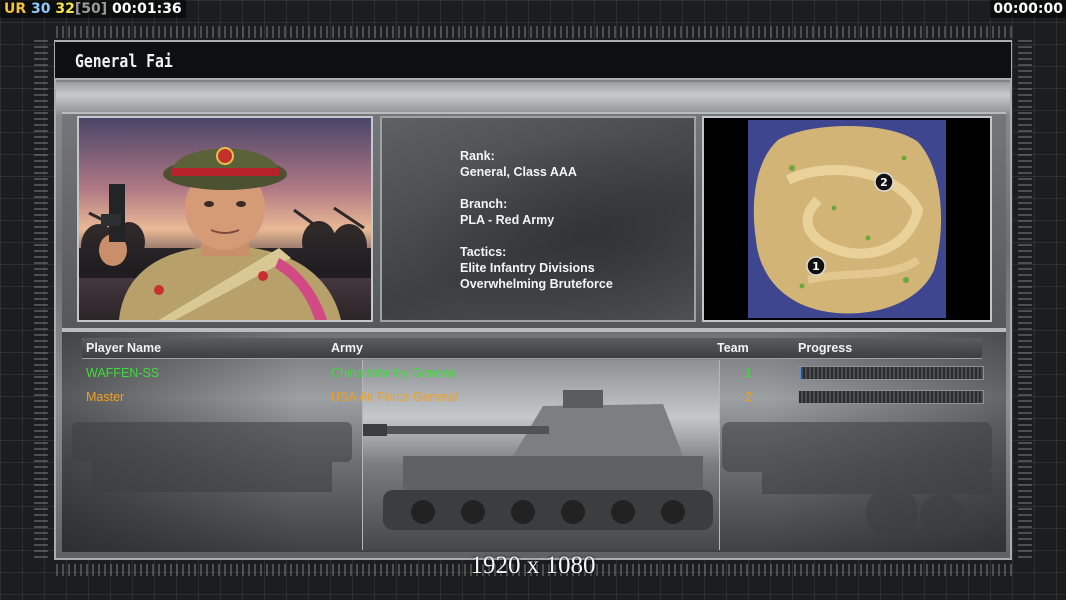  Describe the element at coordinates (483, 252) in the screenshot. I see `tactics-label: Tactics:` at that location.